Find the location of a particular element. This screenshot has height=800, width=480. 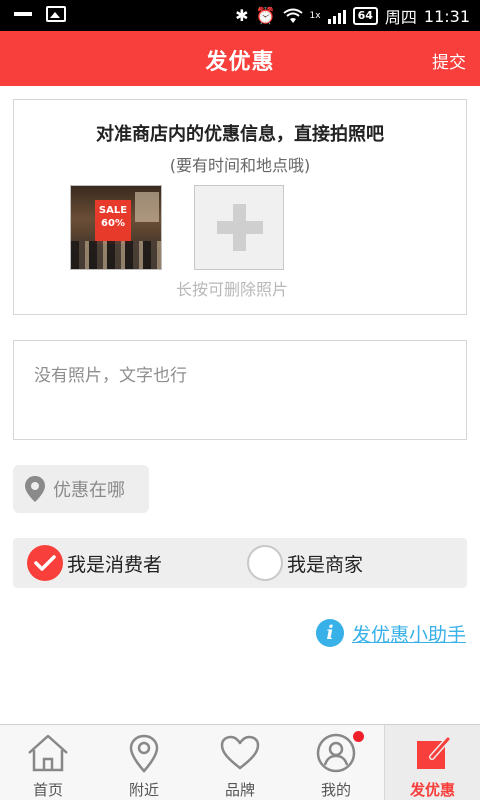

signal-strength-icon is located at coordinates (336, 16).